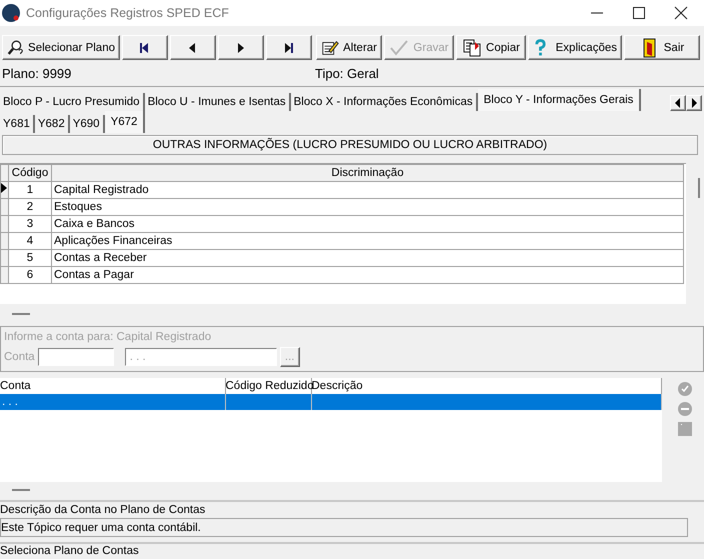 Image resolution: width=704 pixels, height=559 pixels. What do you see at coordinates (108, 337) in the screenshot?
I see `group-caption: Informe a conta para: Capital Registrado` at bounding box center [108, 337].